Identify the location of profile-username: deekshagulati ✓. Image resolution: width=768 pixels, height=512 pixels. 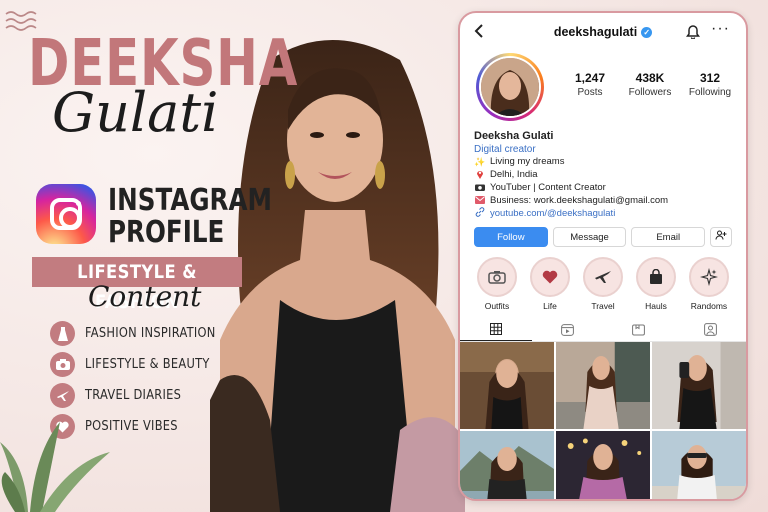
(603, 32).